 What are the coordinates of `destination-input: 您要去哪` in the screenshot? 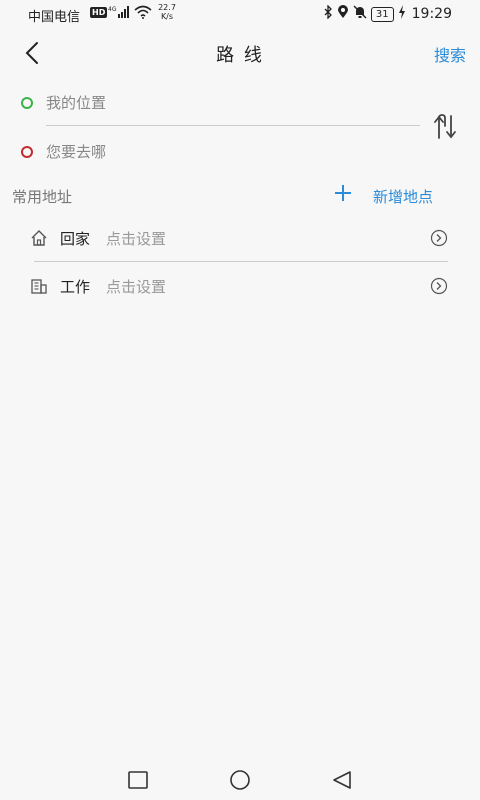 It's located at (76, 151).